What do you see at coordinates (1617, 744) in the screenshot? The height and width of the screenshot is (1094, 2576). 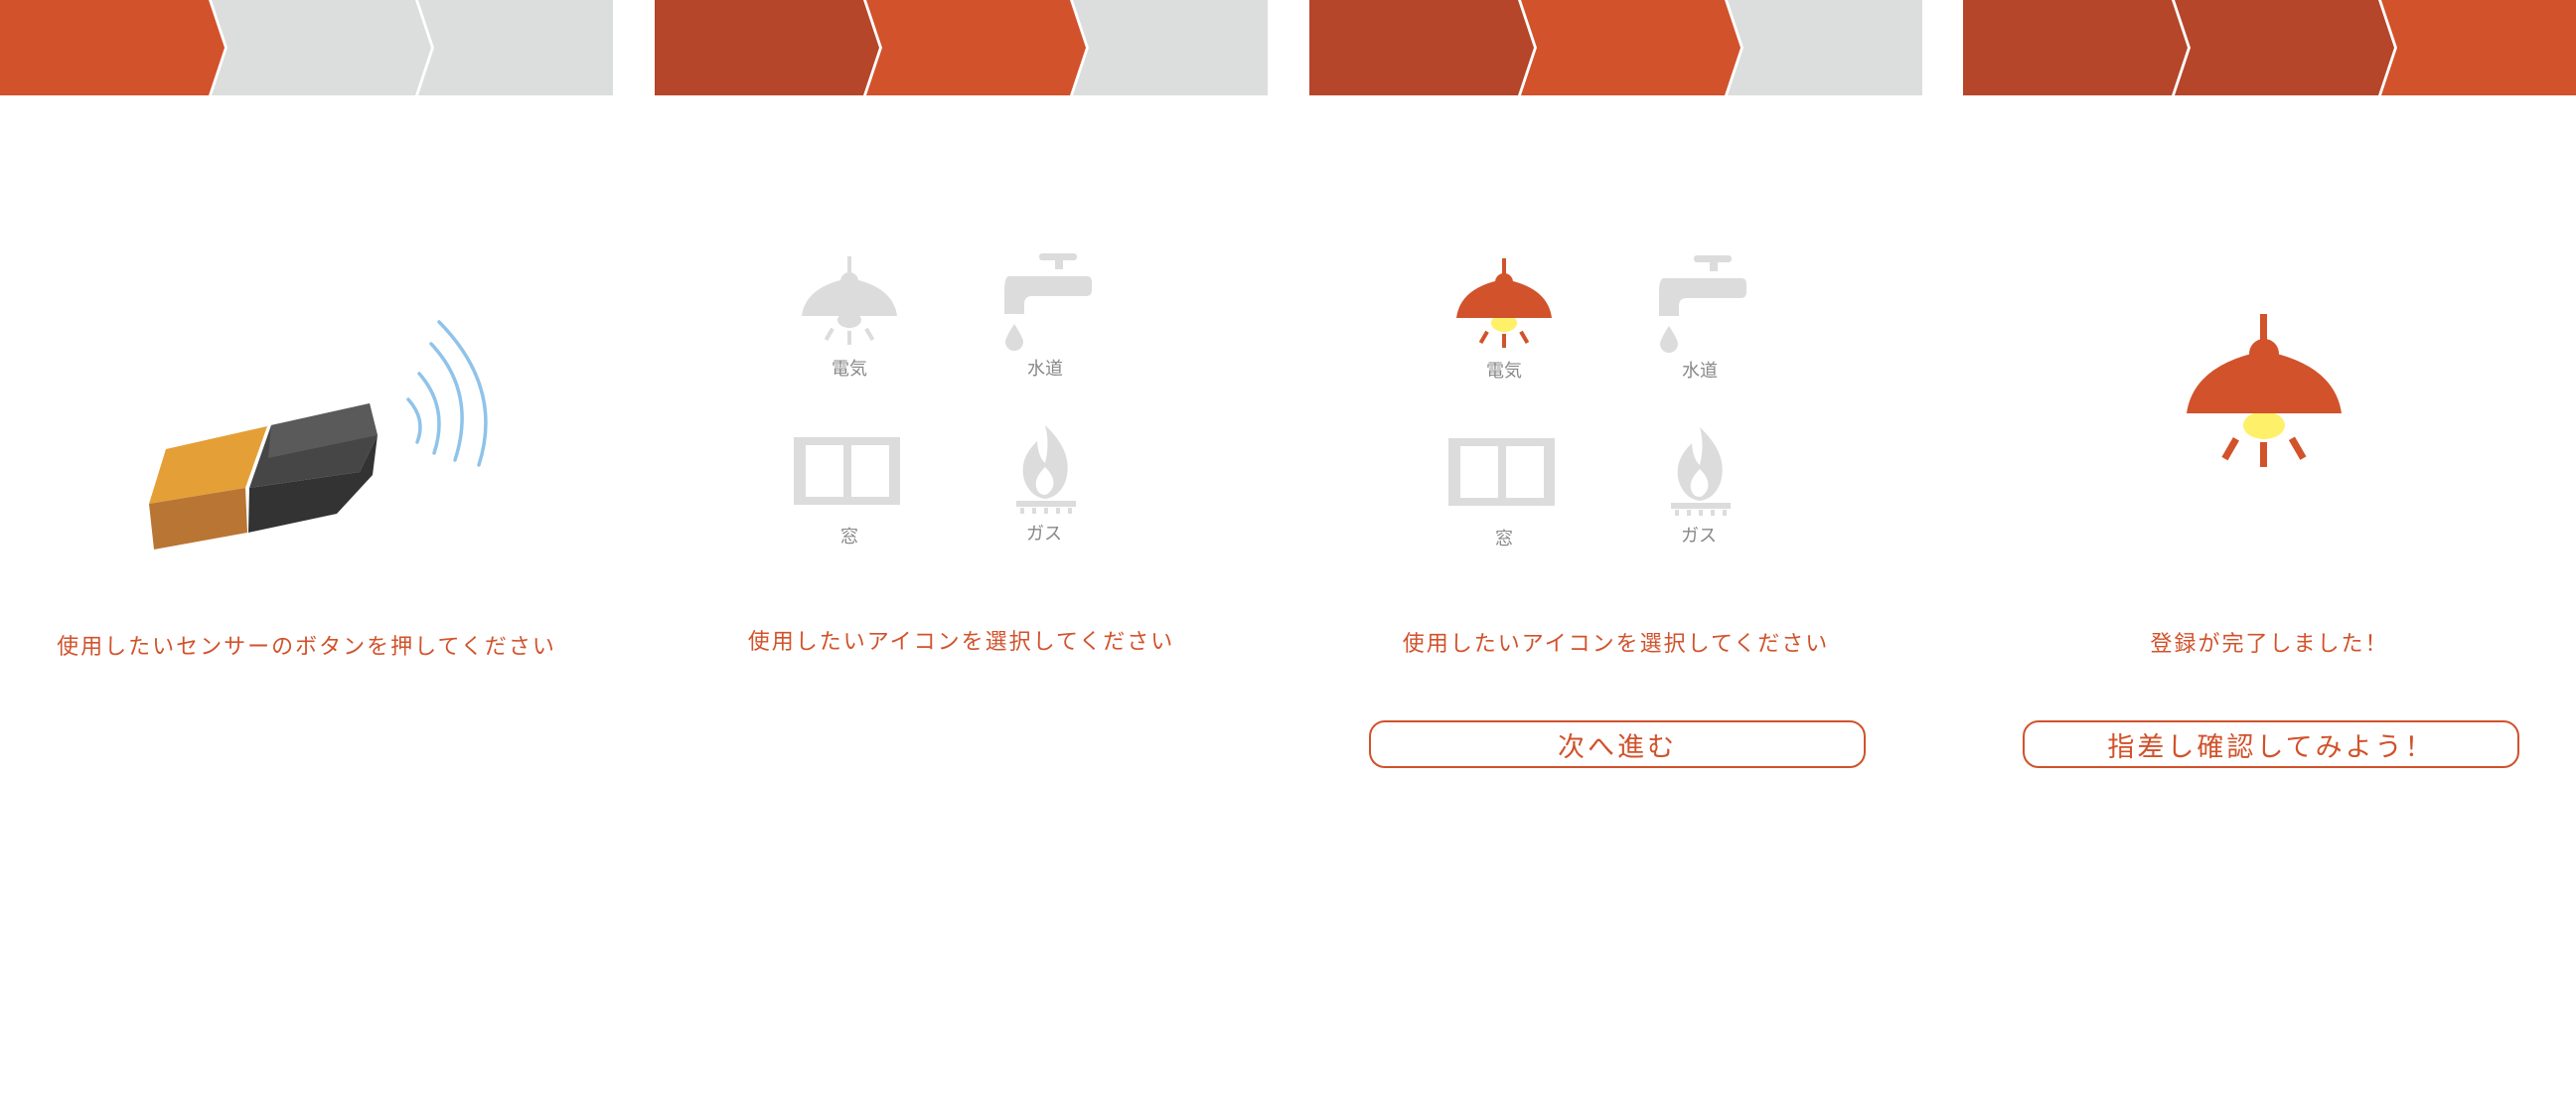 I see `next-step-button: 次へ進む` at bounding box center [1617, 744].